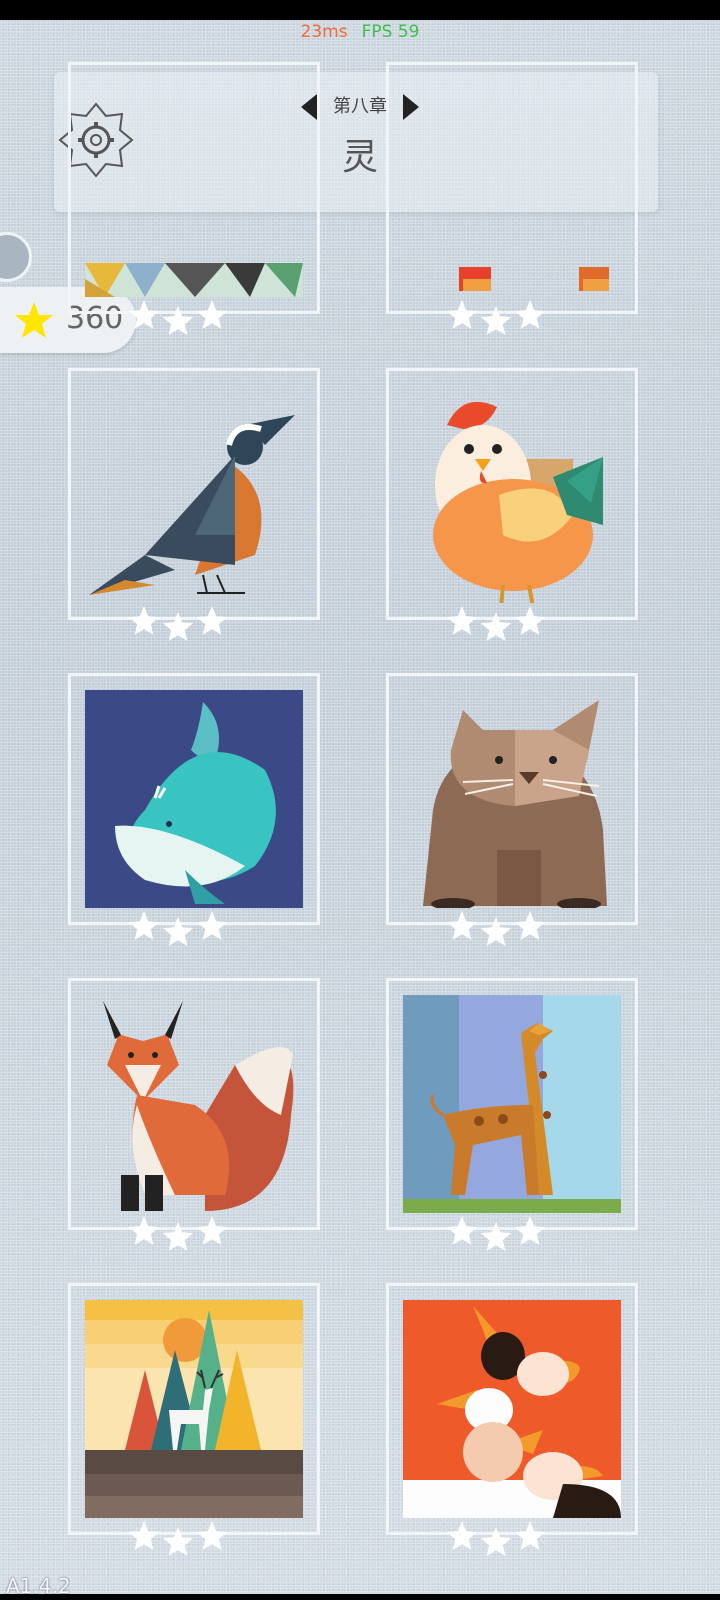 Image resolution: width=720 pixels, height=1600 pixels. I want to click on level-fox-stars, so click(178, 1233).